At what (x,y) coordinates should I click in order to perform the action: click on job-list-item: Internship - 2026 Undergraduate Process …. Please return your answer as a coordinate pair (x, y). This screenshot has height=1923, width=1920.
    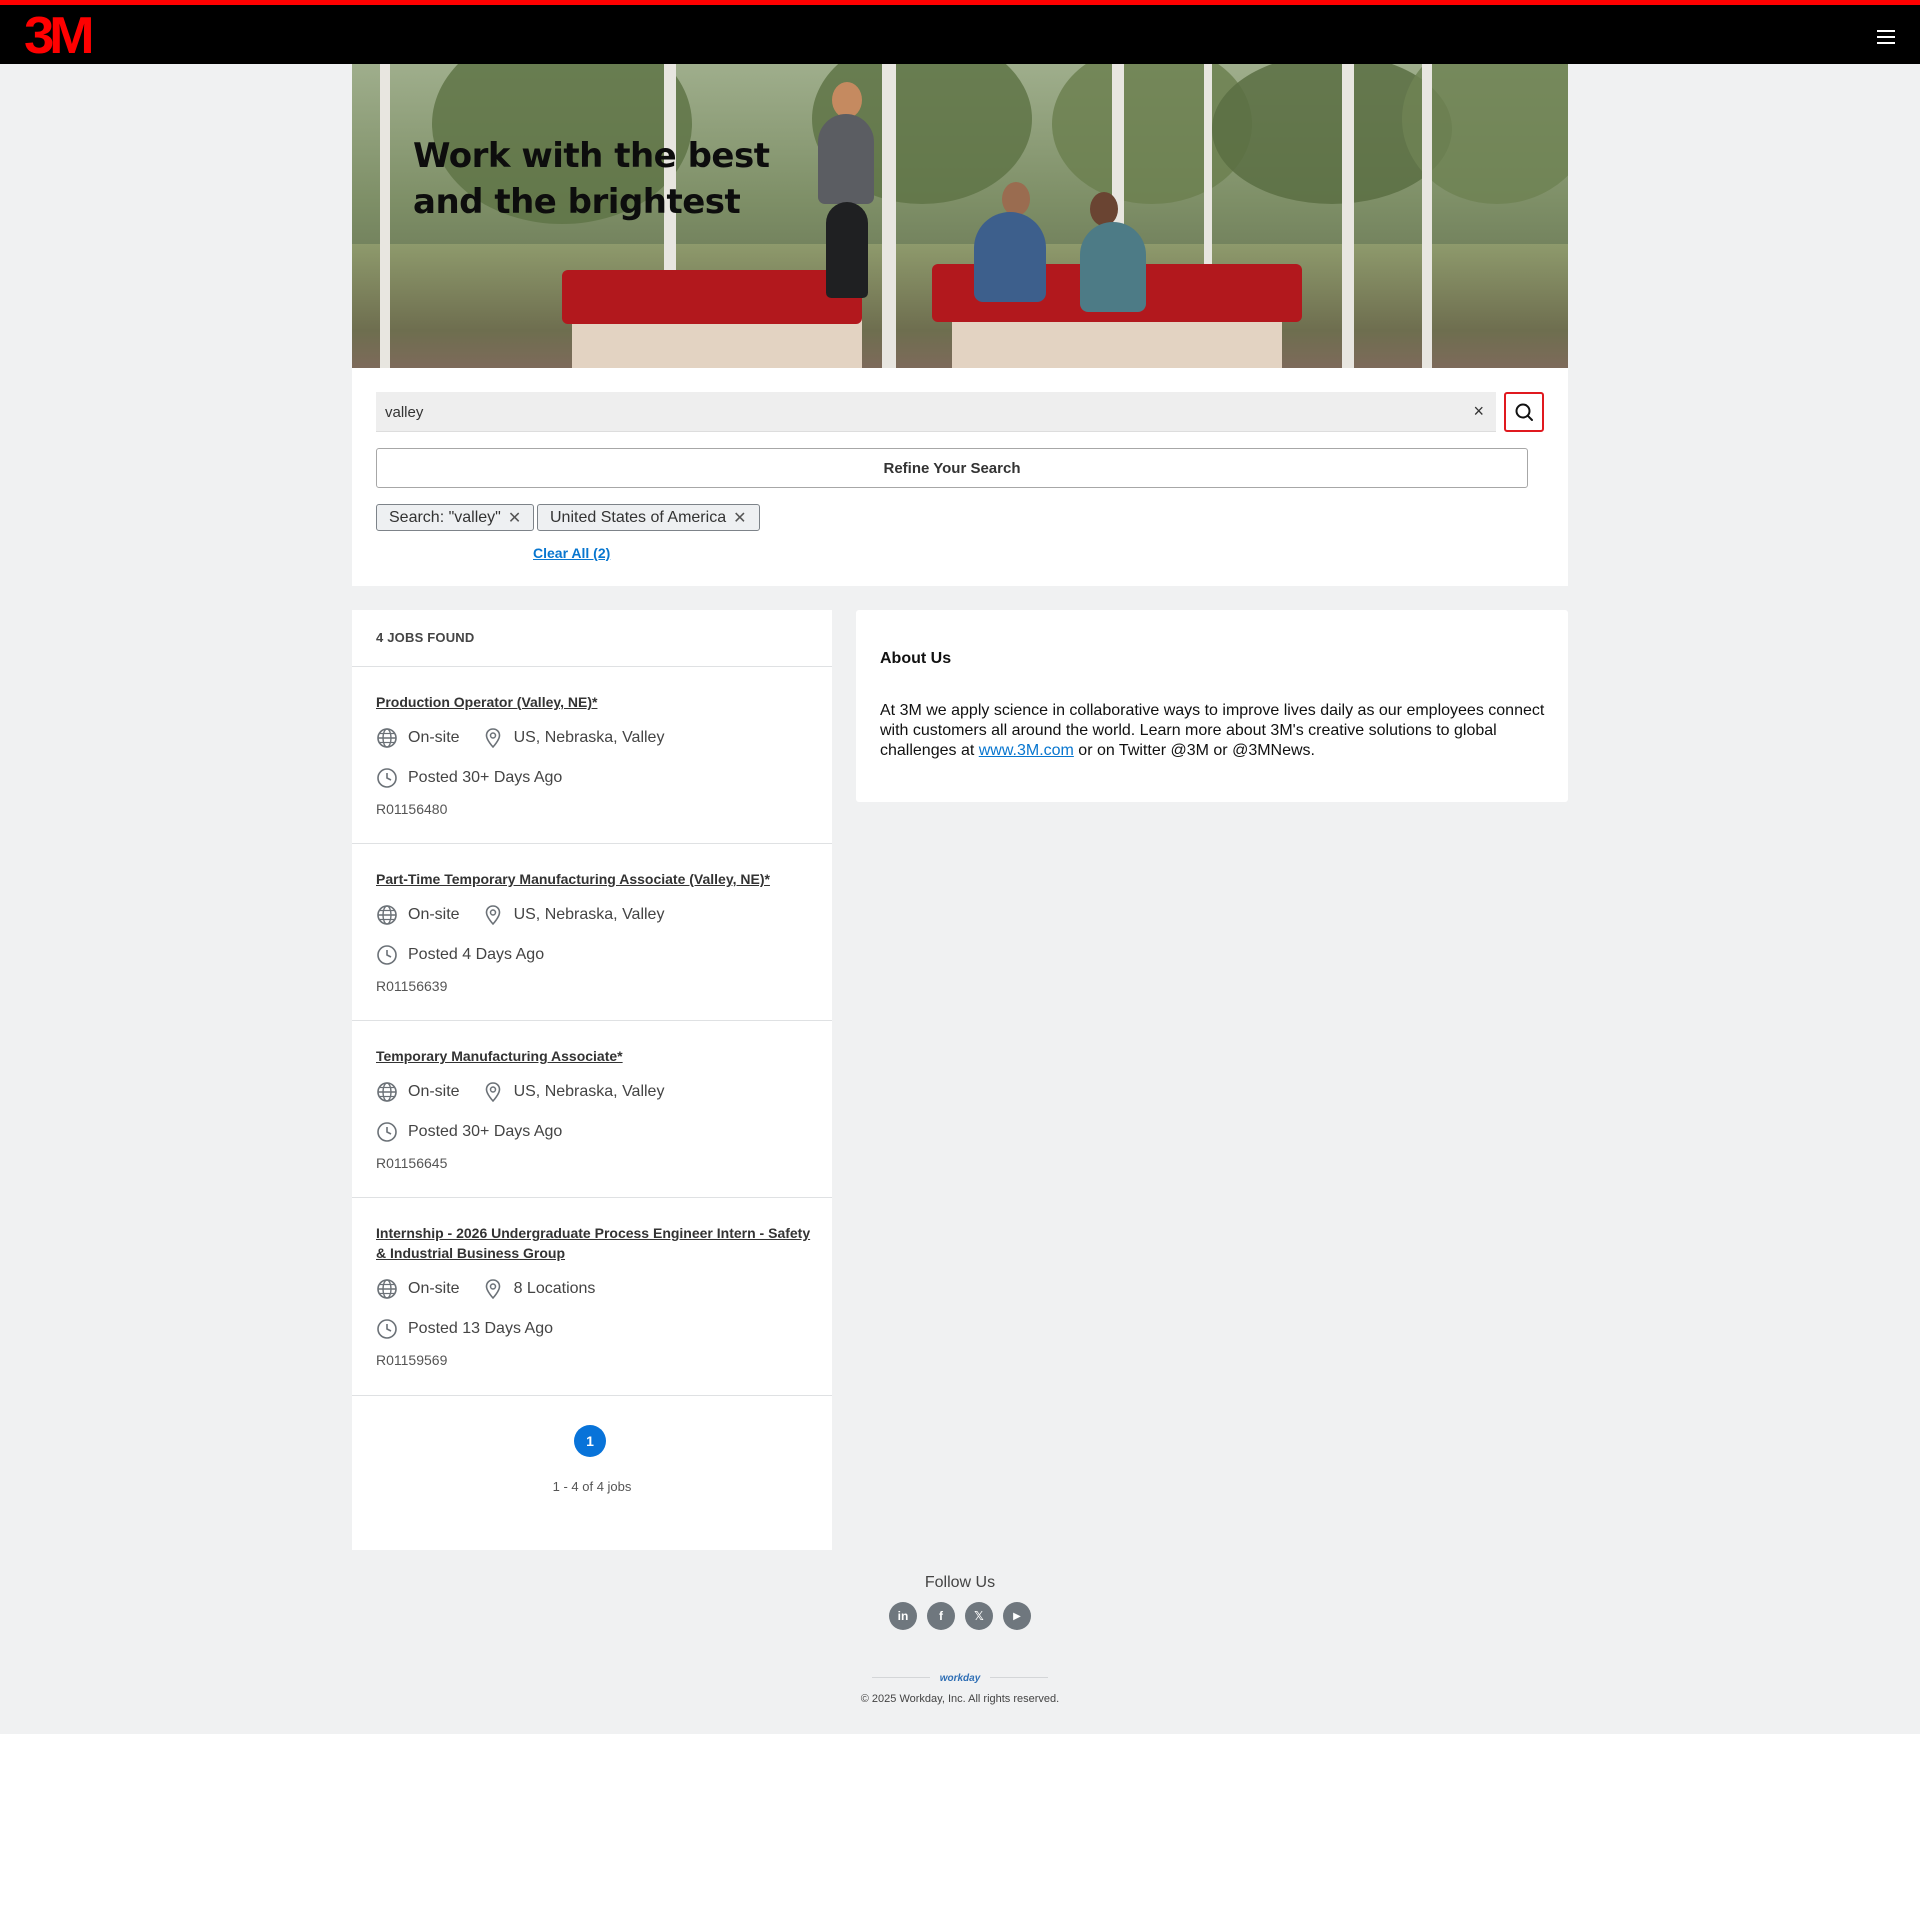
    Looking at the image, I should click on (592, 1296).